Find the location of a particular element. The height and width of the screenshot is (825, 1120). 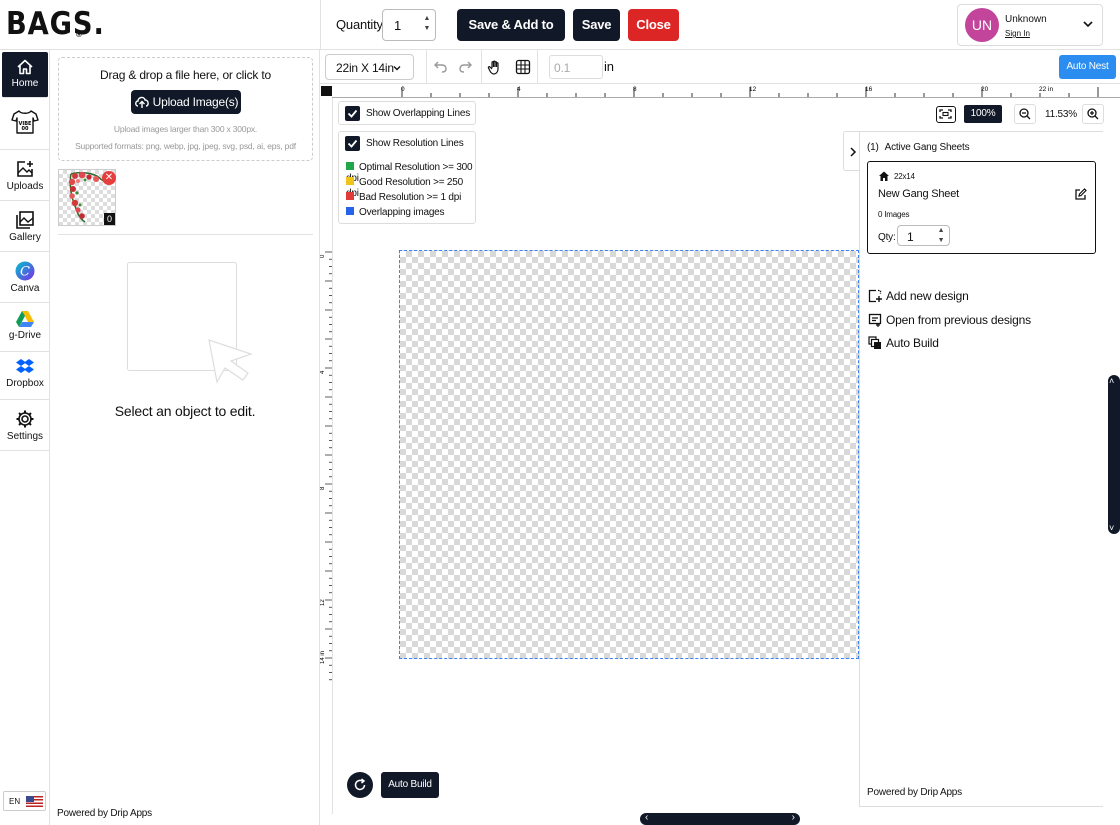

collapse-panel-button is located at coordinates (851, 151).